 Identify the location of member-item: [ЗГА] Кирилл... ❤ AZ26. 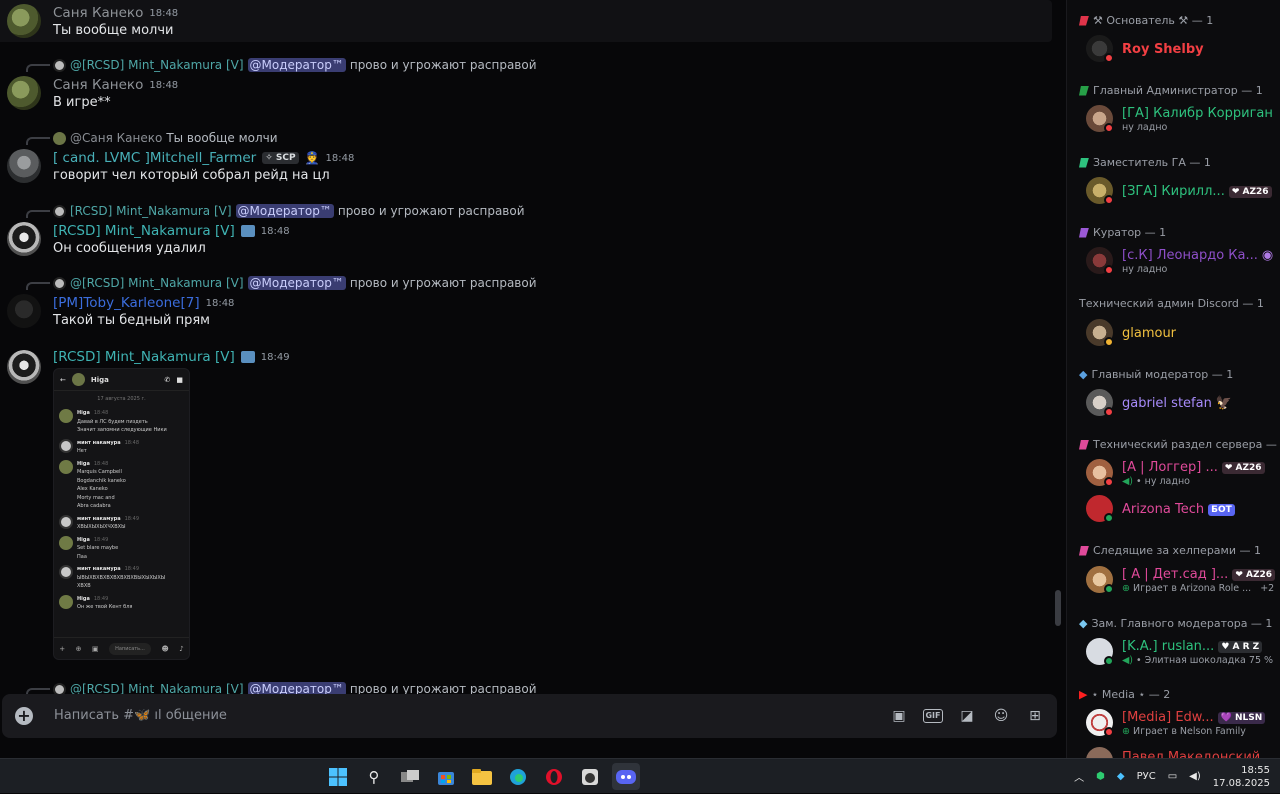
(1181, 191).